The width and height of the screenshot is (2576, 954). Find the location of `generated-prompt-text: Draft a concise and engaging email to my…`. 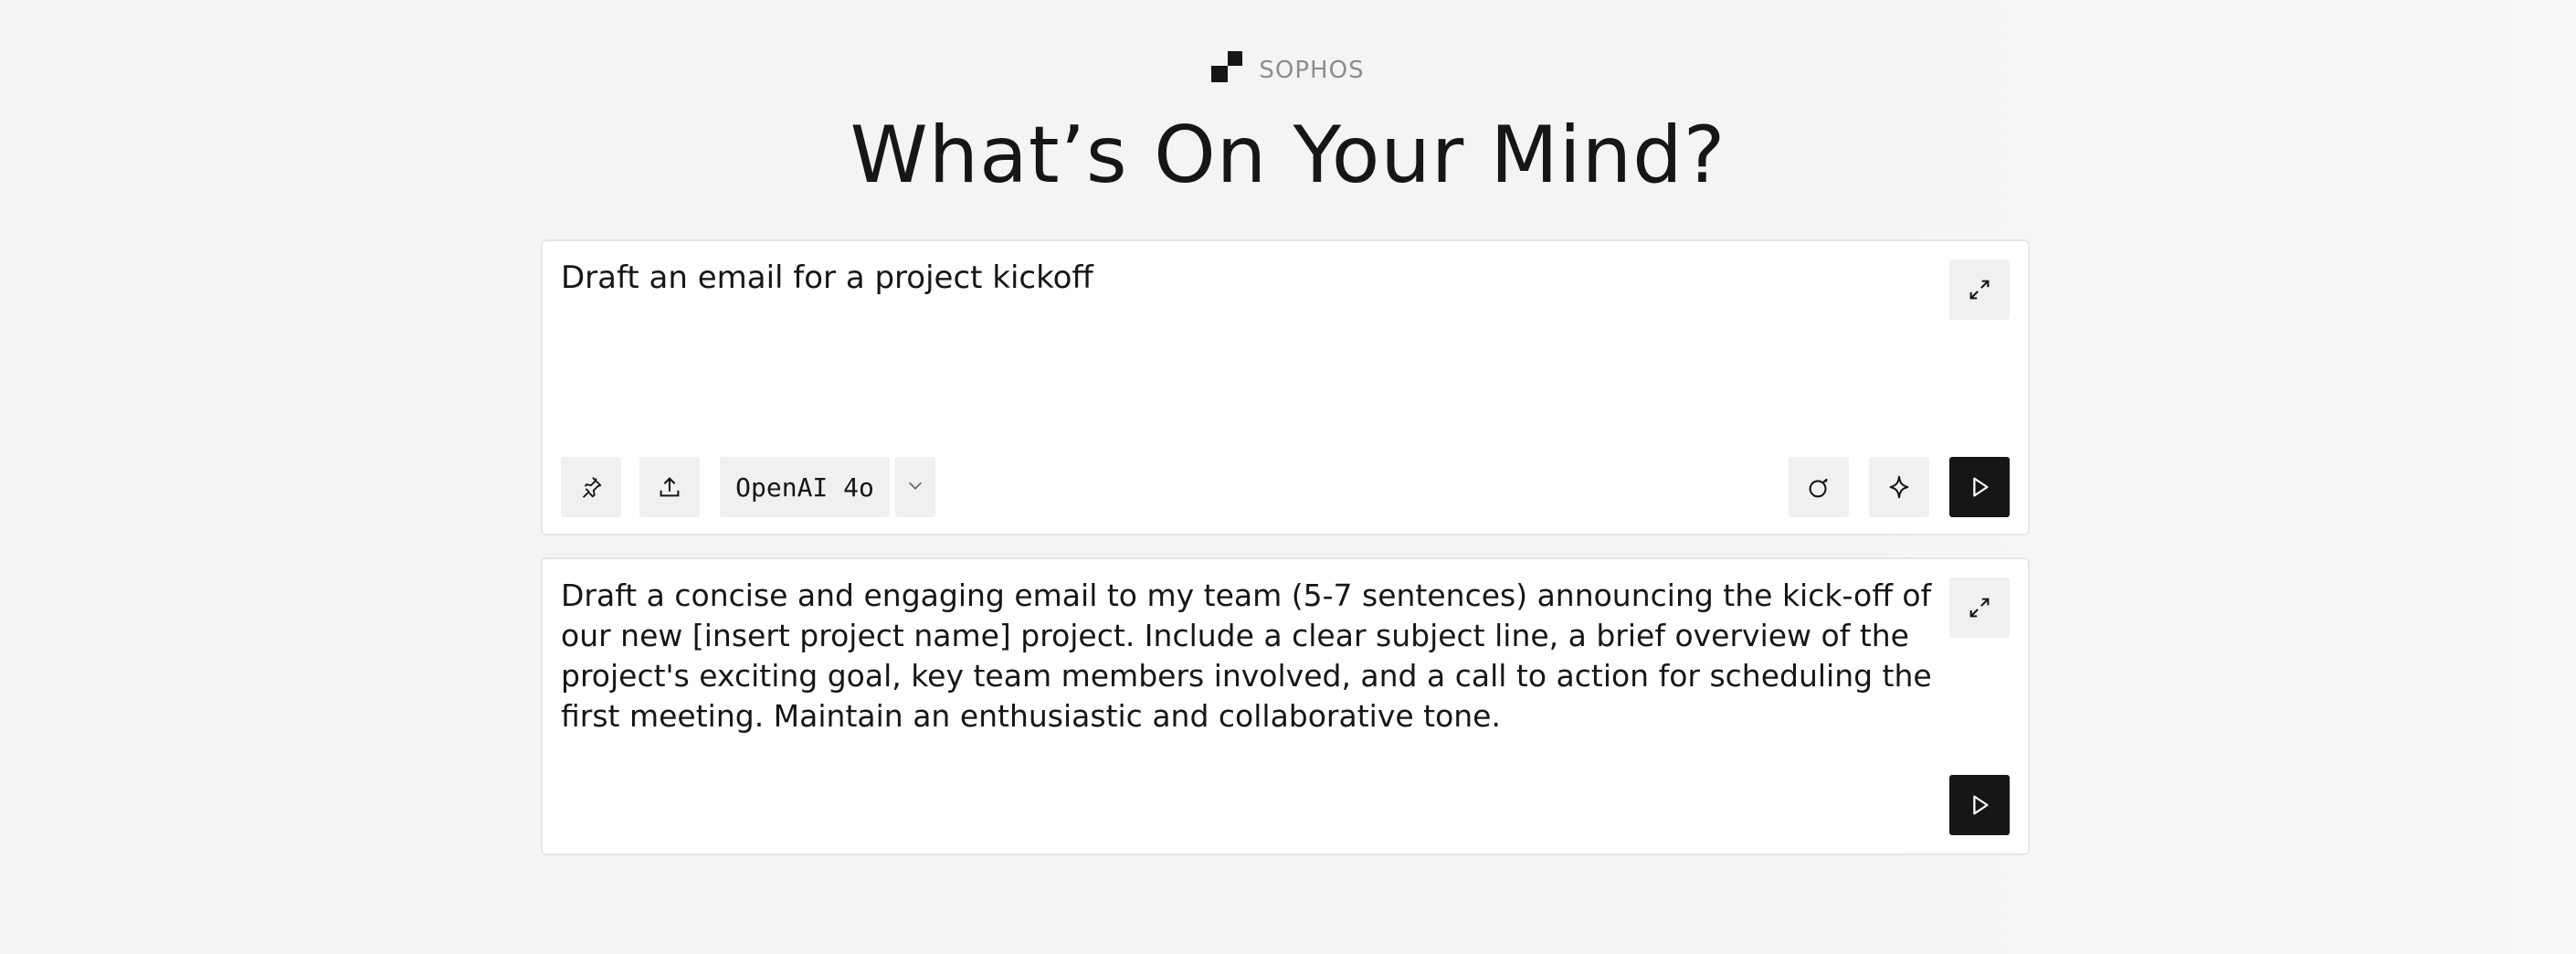

generated-prompt-text: Draft a concise and engaging email to my… is located at coordinates (1250, 657).